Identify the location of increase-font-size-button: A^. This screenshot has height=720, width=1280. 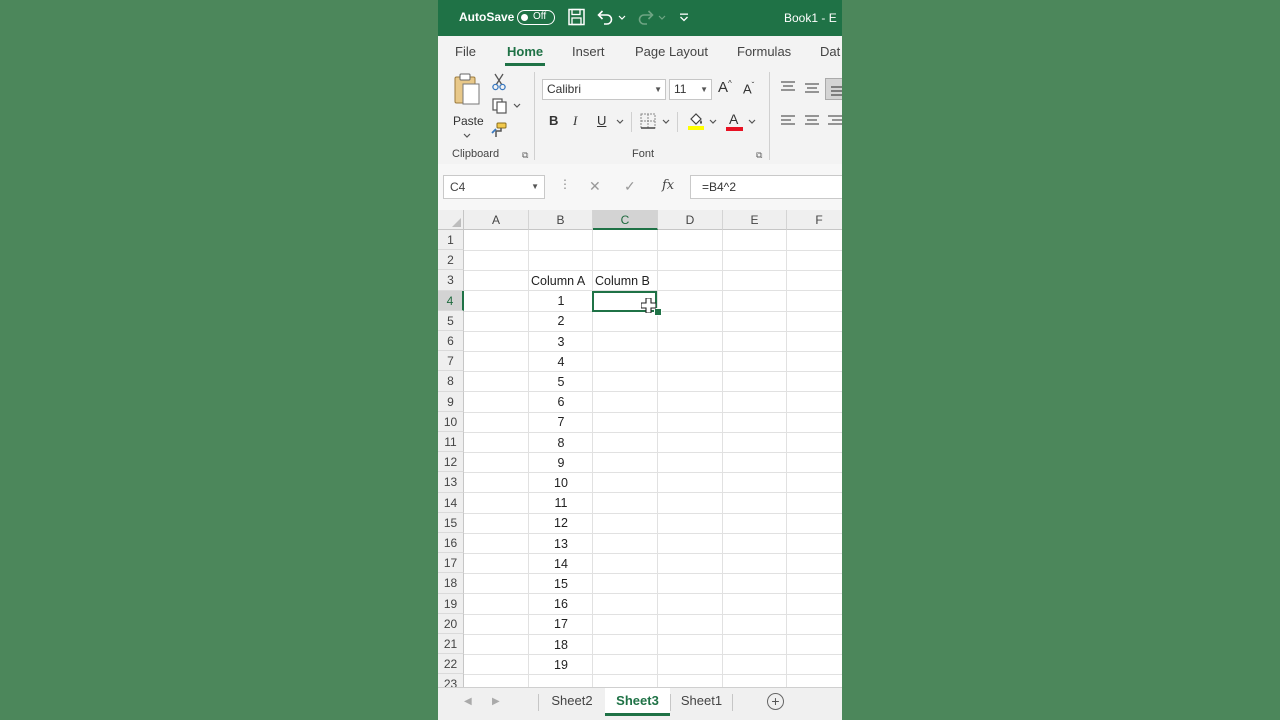
(725, 87).